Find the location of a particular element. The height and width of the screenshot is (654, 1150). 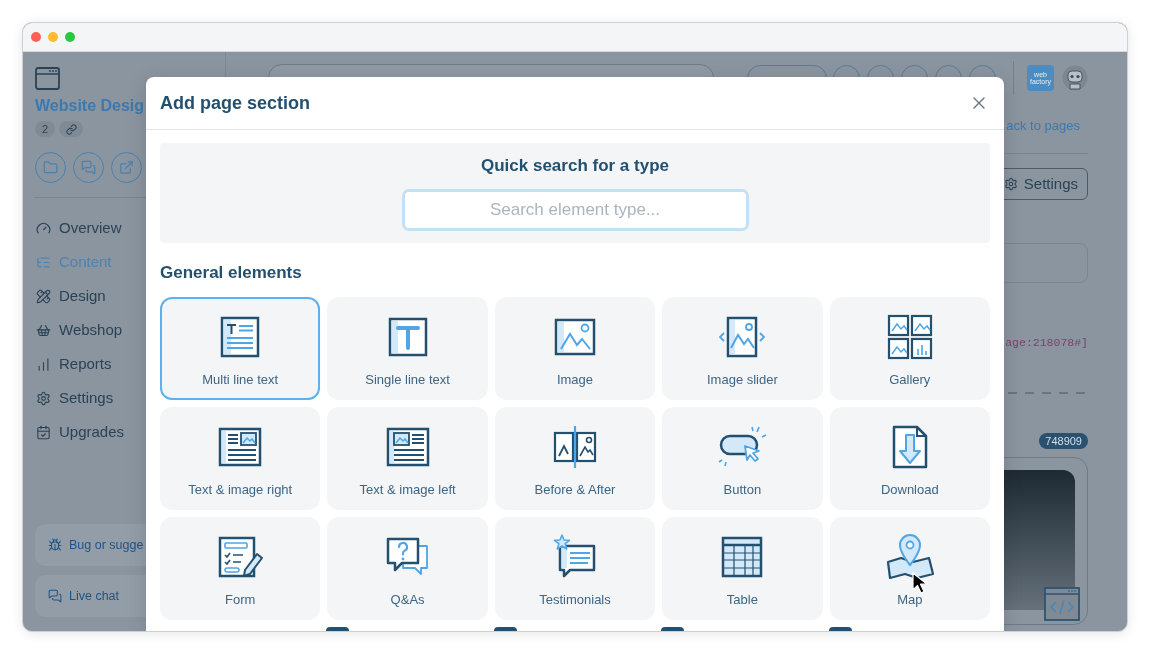

nav-item: Reports is located at coordinates (73, 364).